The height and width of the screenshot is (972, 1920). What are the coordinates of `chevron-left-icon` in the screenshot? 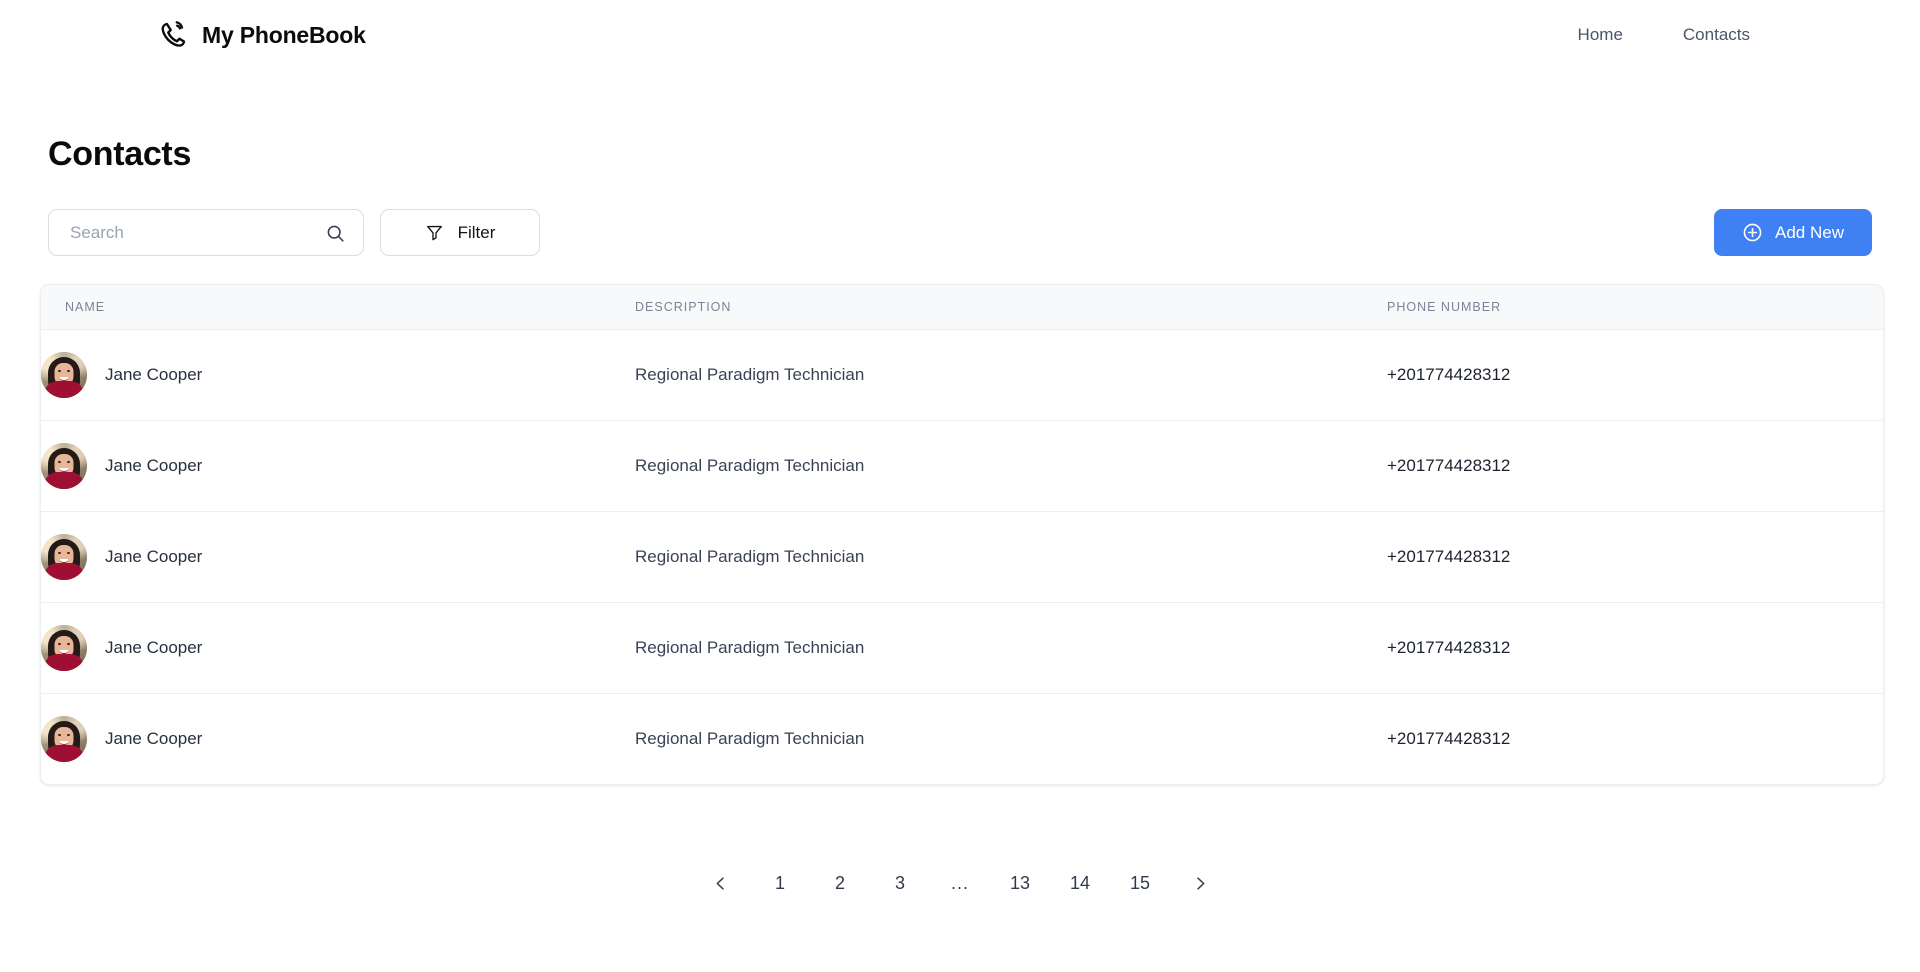 It's located at (720, 883).